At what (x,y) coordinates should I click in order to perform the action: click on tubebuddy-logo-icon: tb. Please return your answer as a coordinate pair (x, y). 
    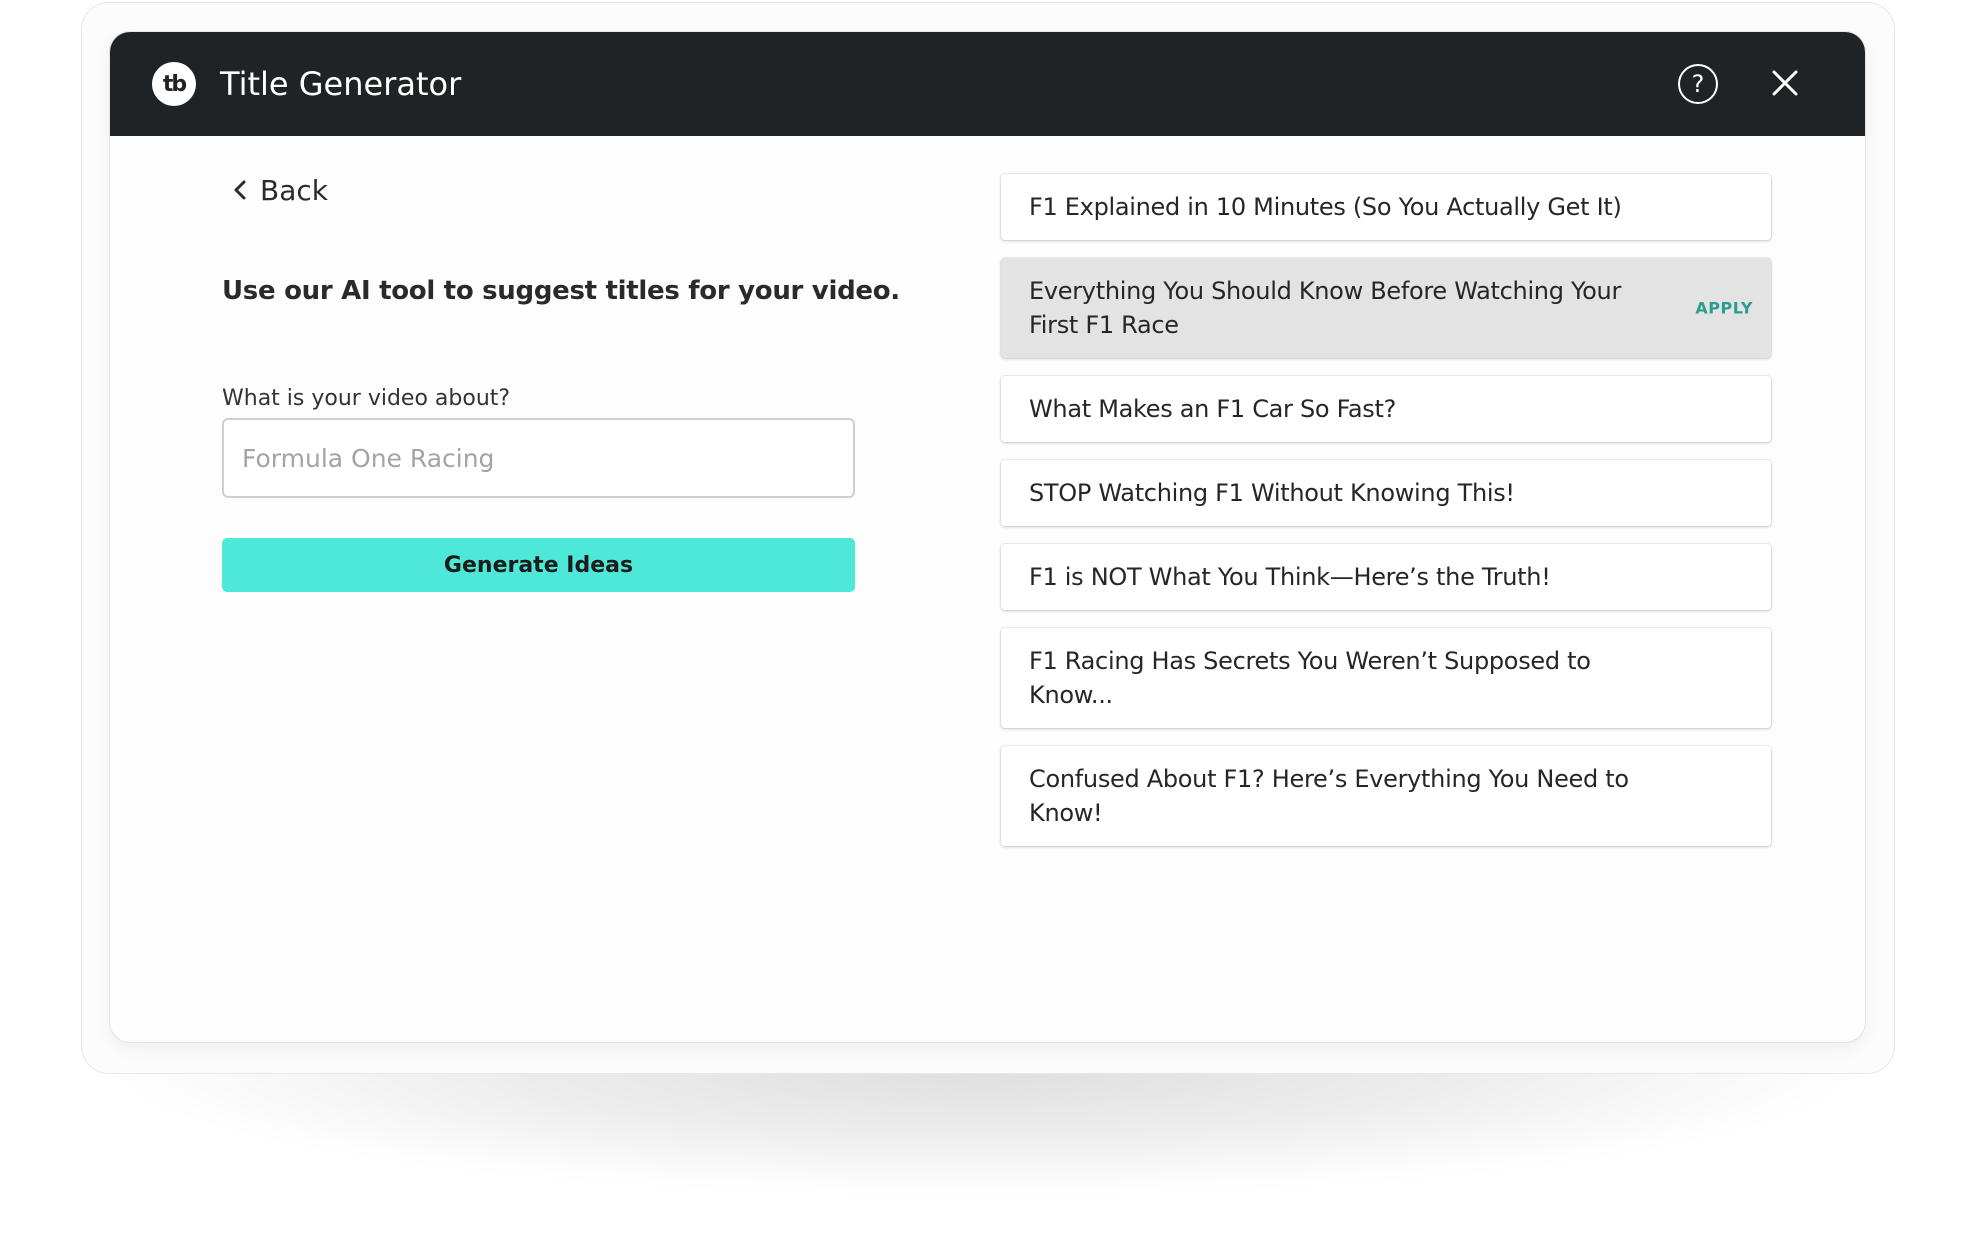
    Looking at the image, I should click on (174, 84).